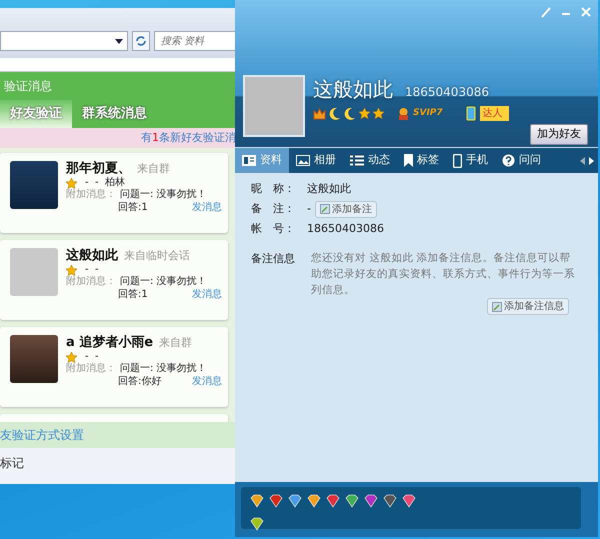  Describe the element at coordinates (105, 182) in the screenshot. I see `level-text: - - 柏林` at that location.